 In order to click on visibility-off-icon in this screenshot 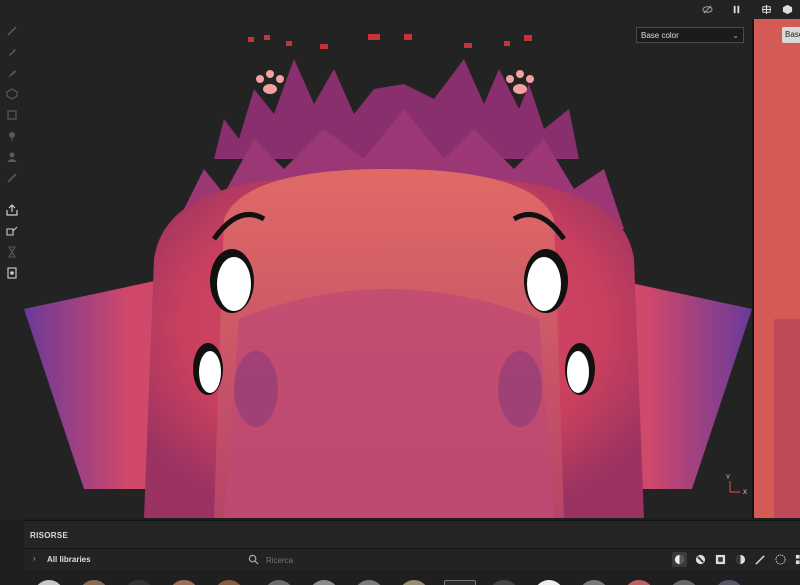, I will do `click(707, 9)`.